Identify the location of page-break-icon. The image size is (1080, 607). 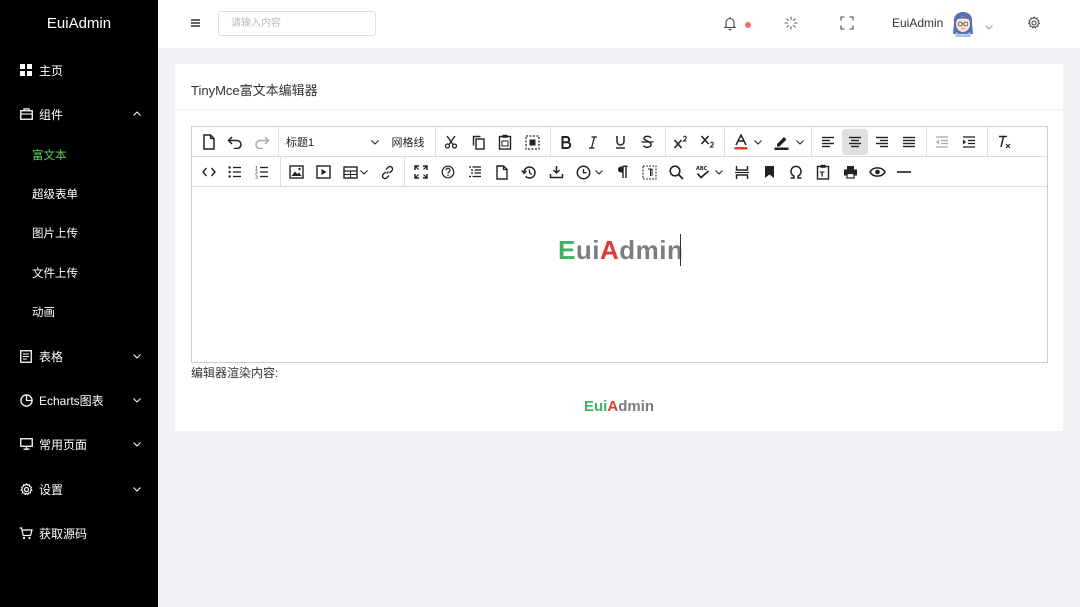
(742, 172).